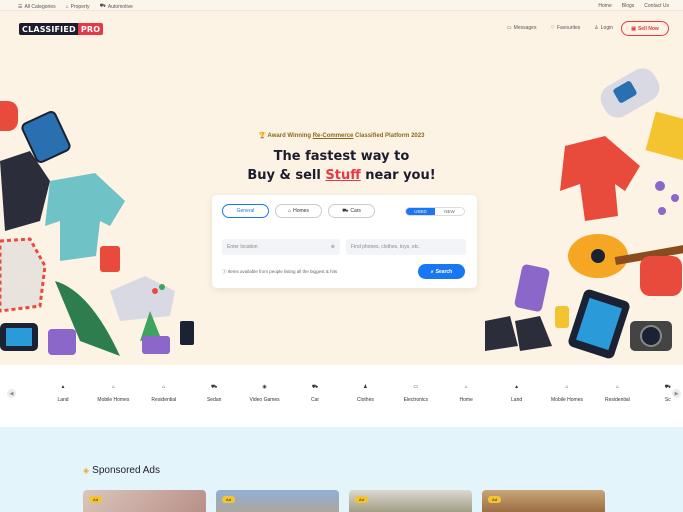  What do you see at coordinates (224, 271) in the screenshot?
I see `info-icon: ⓘ` at bounding box center [224, 271].